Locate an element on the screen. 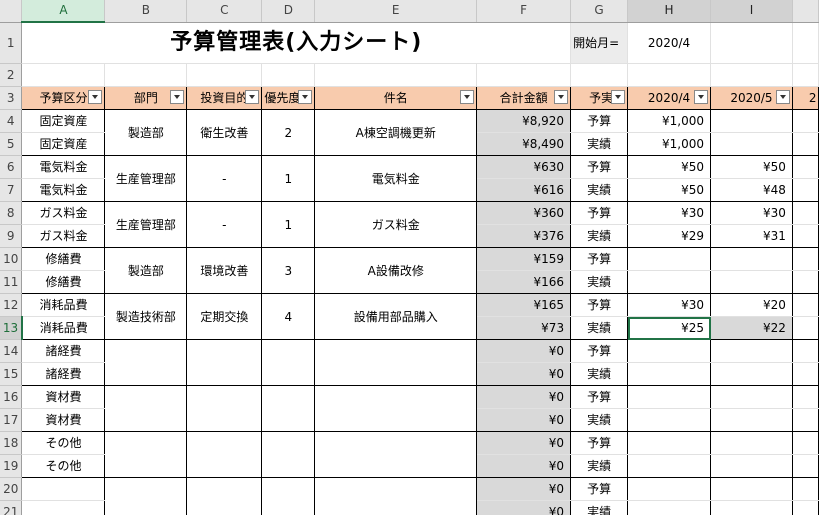 The height and width of the screenshot is (515, 819). column-header-d: D is located at coordinates (288, 11).